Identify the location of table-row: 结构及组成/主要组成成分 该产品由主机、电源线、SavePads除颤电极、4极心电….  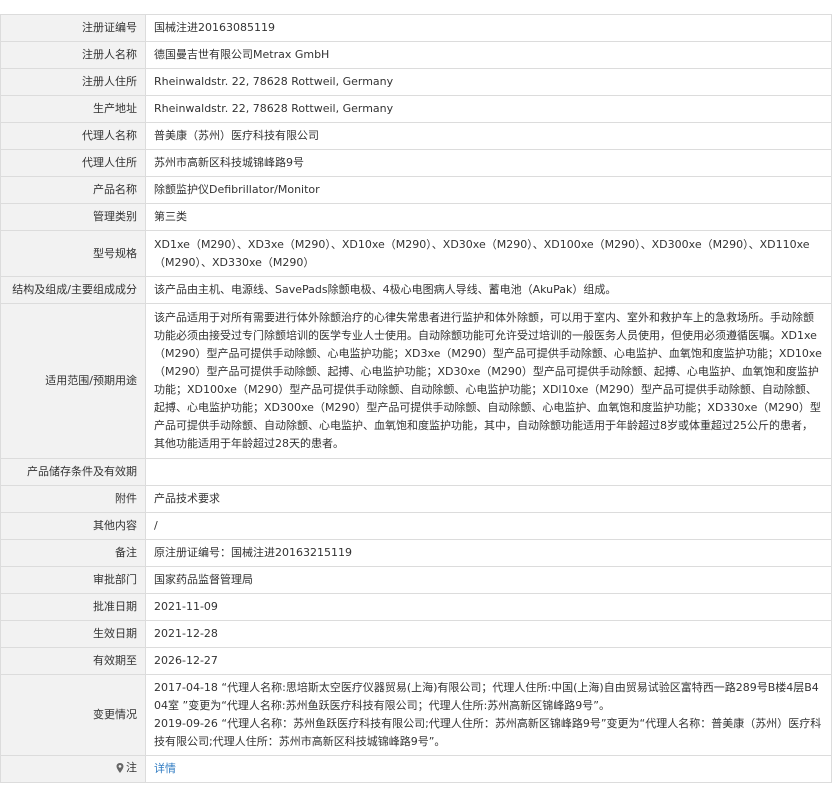
(416, 290).